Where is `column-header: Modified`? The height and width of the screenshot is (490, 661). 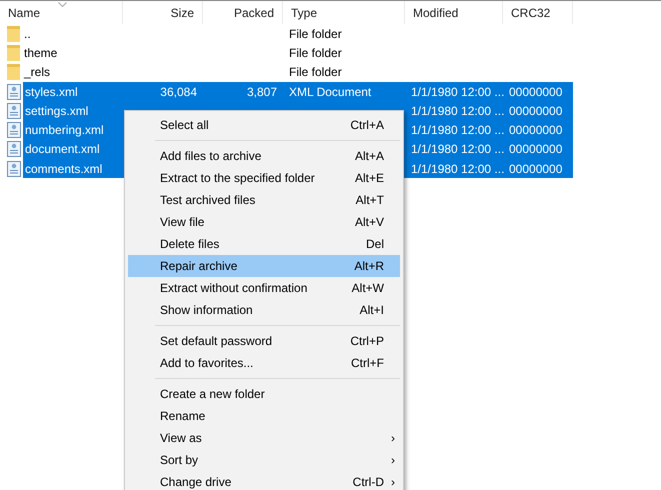
column-header: Modified is located at coordinates (435, 13).